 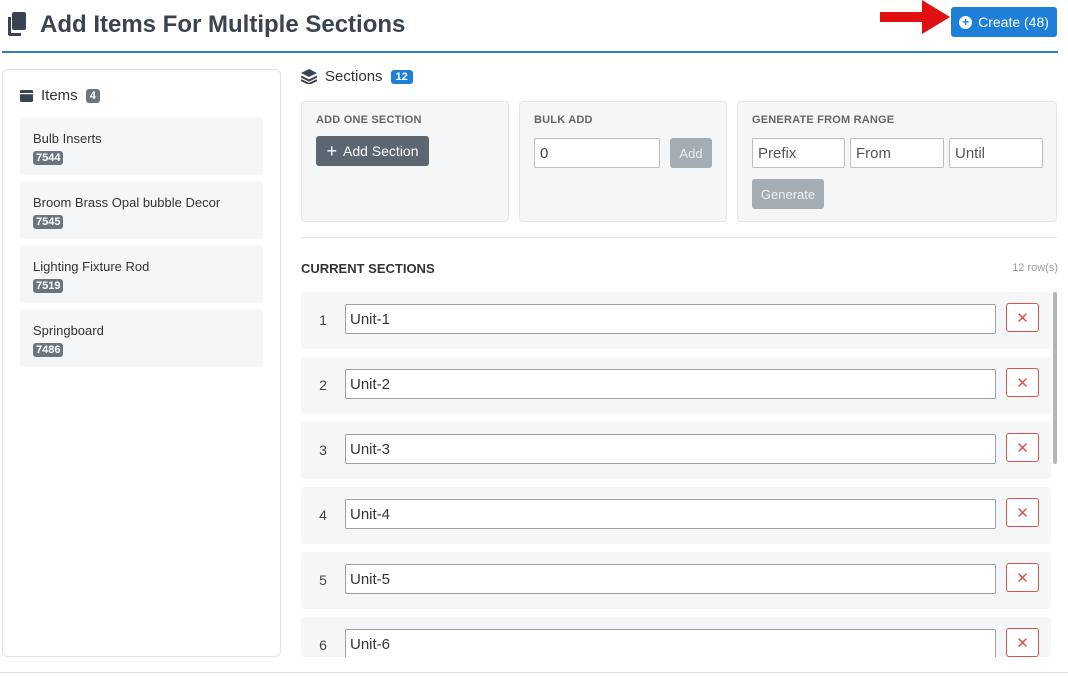 I want to click on section-row: 3 ✕, so click(x=676, y=450).